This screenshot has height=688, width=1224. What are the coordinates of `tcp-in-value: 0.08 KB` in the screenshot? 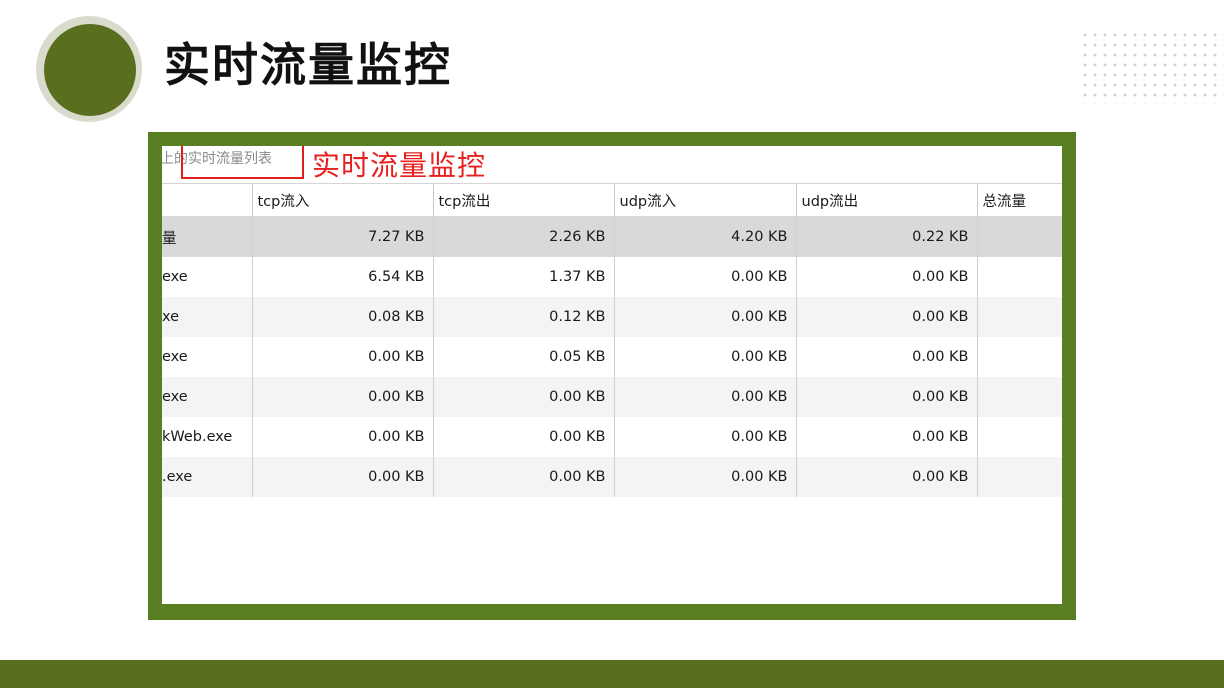 It's located at (343, 317).